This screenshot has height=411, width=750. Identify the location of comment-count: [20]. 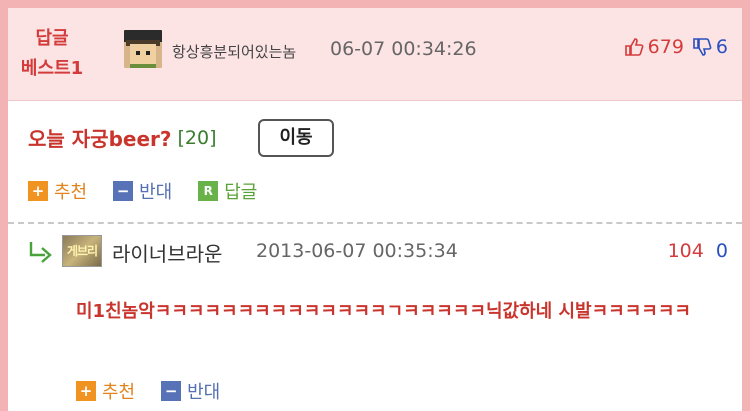
(197, 137).